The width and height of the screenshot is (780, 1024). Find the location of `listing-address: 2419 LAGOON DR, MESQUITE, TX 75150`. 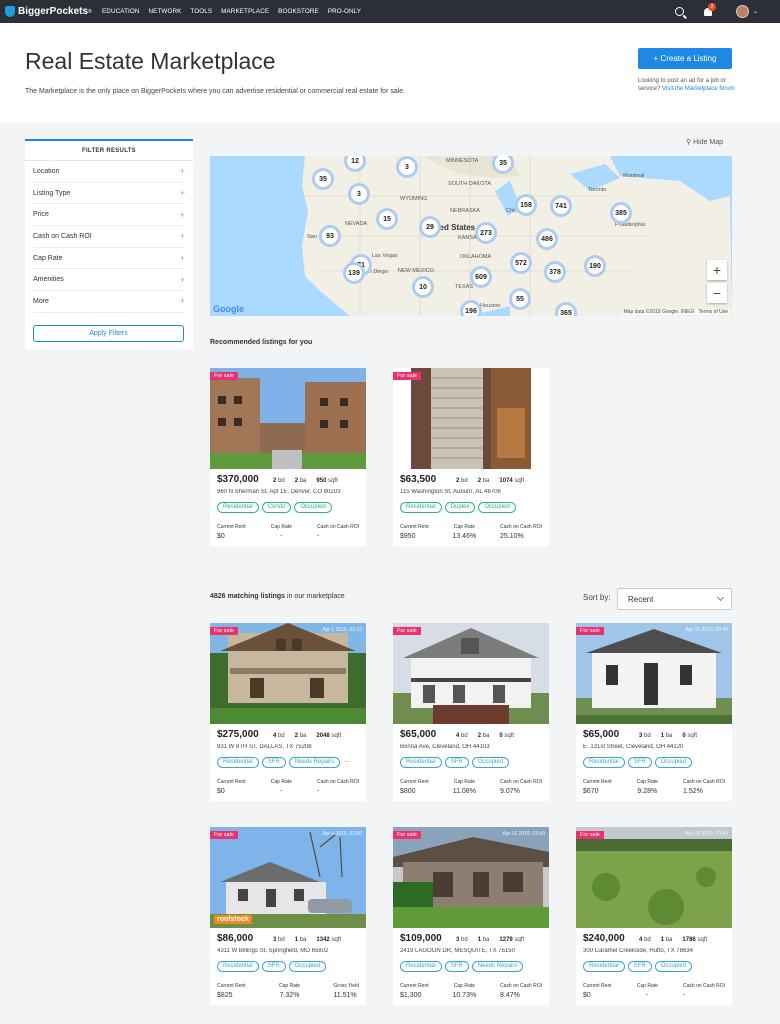

listing-address: 2419 LAGOON DR, MESQUITE, TX 75150 is located at coordinates (471, 951).